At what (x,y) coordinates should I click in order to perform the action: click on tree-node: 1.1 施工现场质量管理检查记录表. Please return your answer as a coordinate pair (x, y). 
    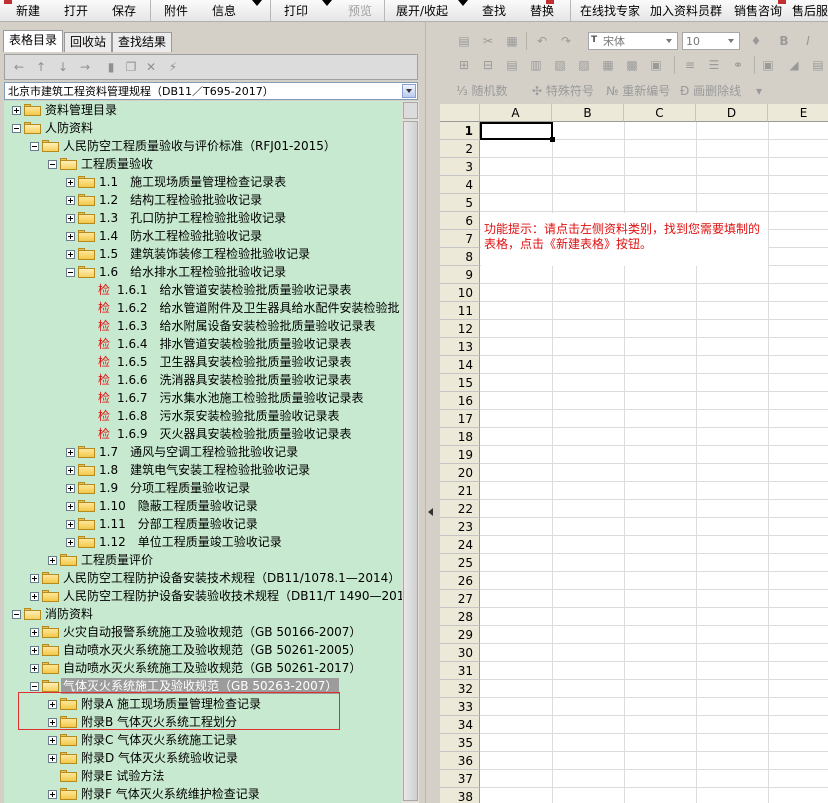
    Looking at the image, I should click on (203, 182).